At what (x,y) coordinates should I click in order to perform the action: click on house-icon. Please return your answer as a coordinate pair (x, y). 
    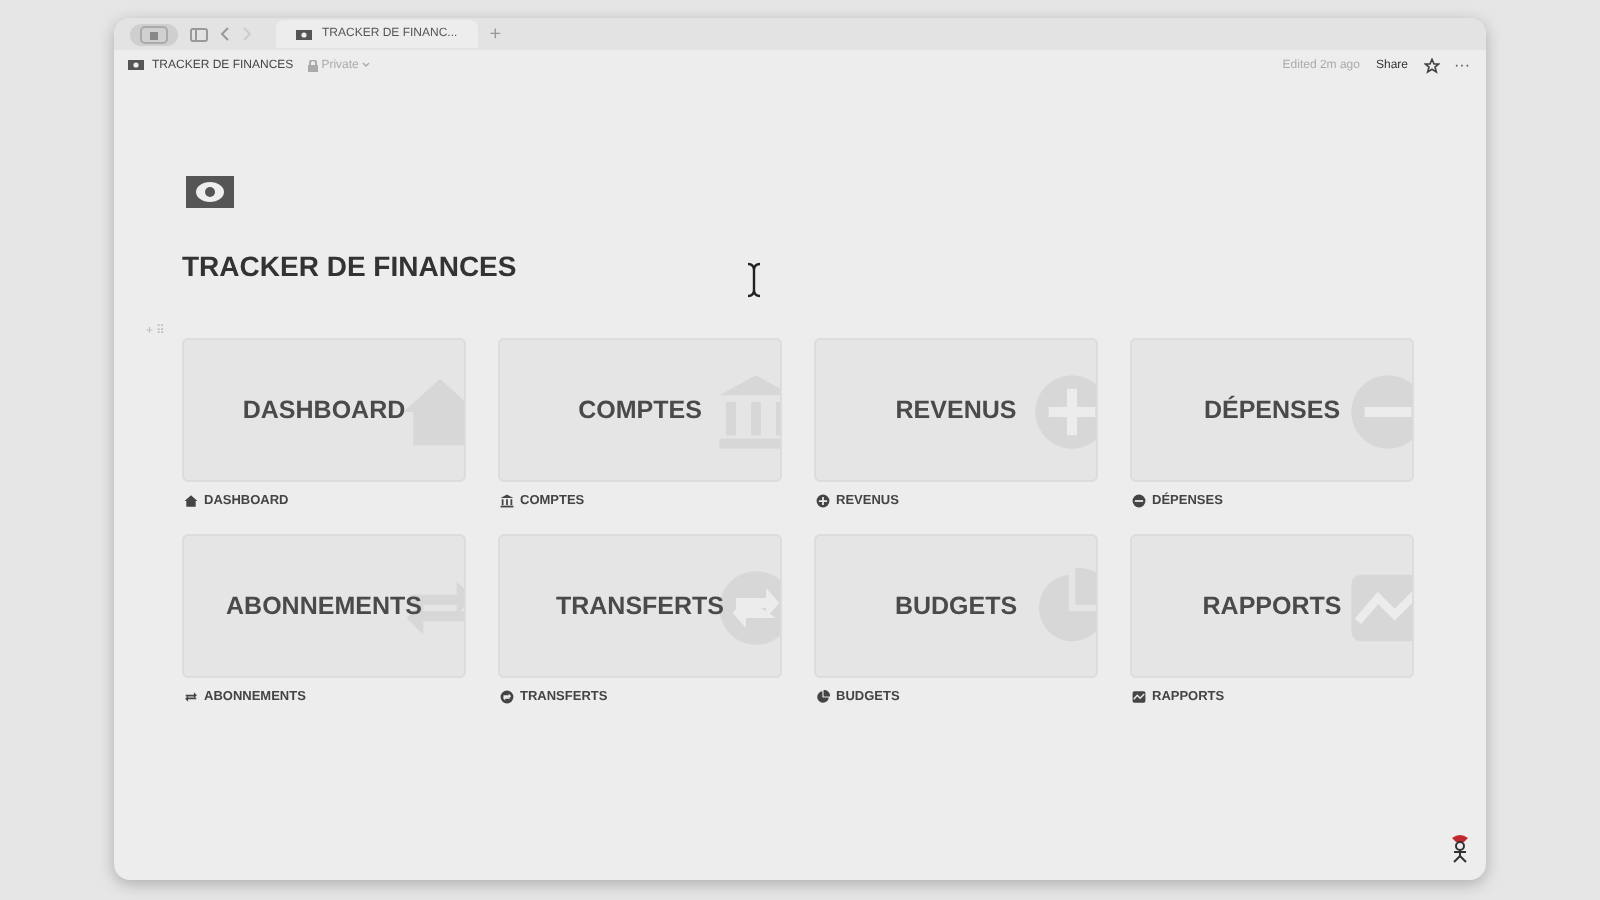
    Looking at the image, I should click on (191, 500).